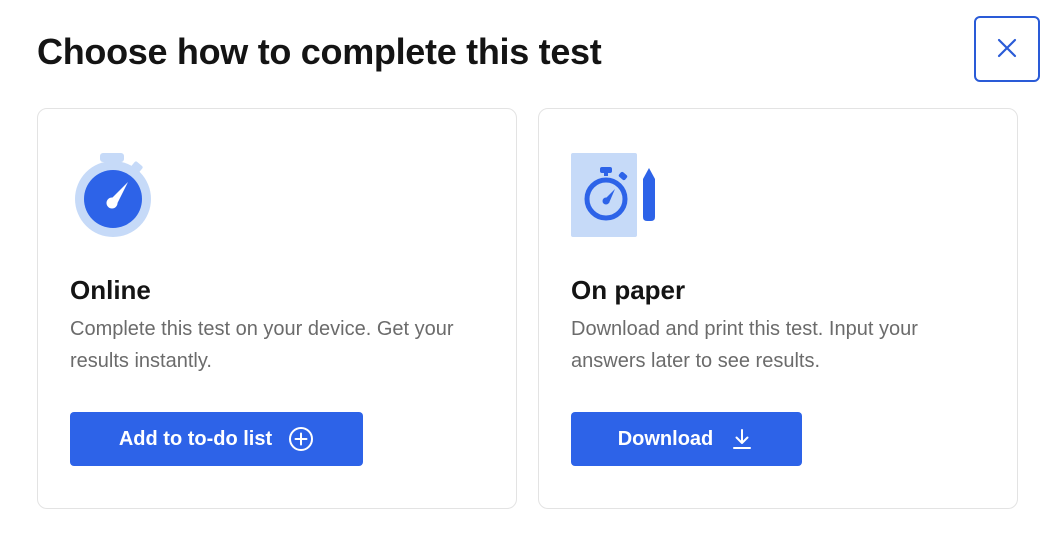 The height and width of the screenshot is (546, 1056). What do you see at coordinates (110, 290) in the screenshot?
I see `option-title: Online` at bounding box center [110, 290].